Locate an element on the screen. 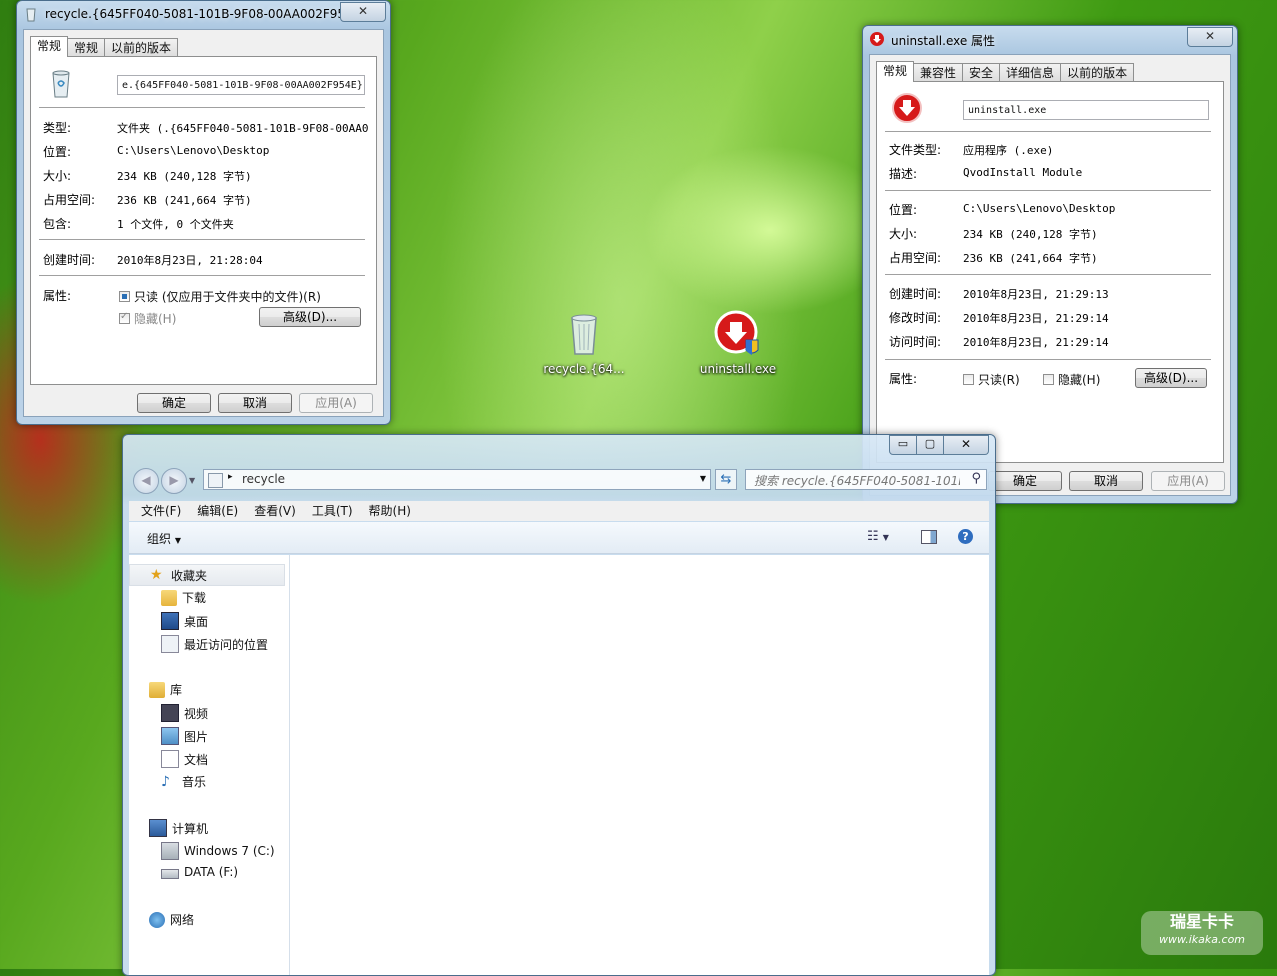 The height and width of the screenshot is (976, 1277). watermark-logo: 瑞星卡卡 www.ikaka.com is located at coordinates (1202, 933).